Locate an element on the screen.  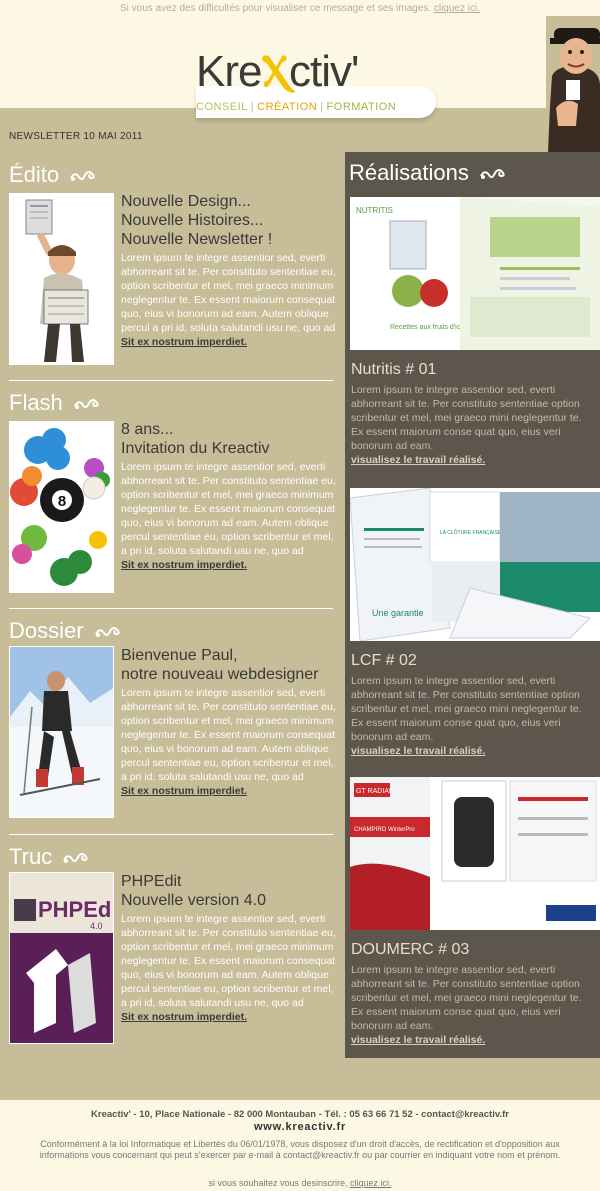
truc-thumbnail: PHPEd 4.0 is located at coordinates (61, 958).